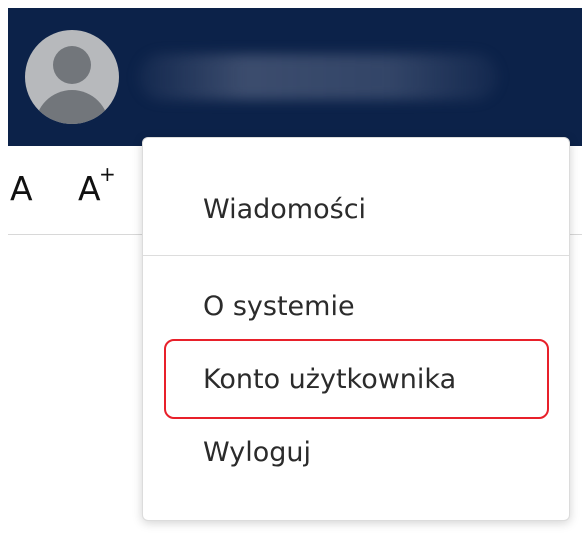 Image resolution: width=582 pixels, height=539 pixels. I want to click on avatar-body-shape, so click(72, 107).